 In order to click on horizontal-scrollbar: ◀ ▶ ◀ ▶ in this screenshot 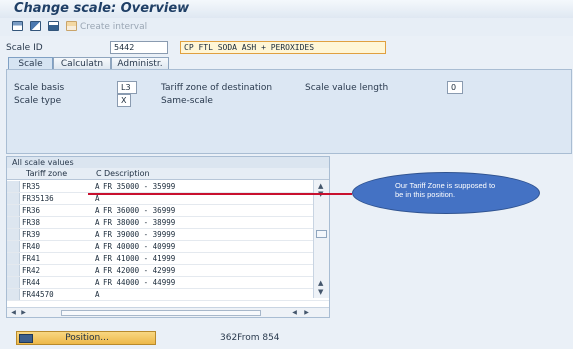, I will do `click(168, 312)`.